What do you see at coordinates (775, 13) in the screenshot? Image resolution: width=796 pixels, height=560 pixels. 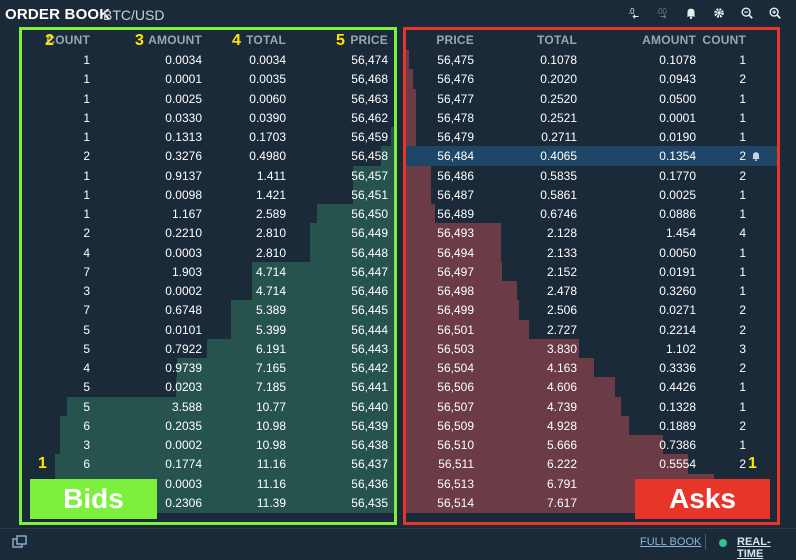 I see `zoom-in-icon` at bounding box center [775, 13].